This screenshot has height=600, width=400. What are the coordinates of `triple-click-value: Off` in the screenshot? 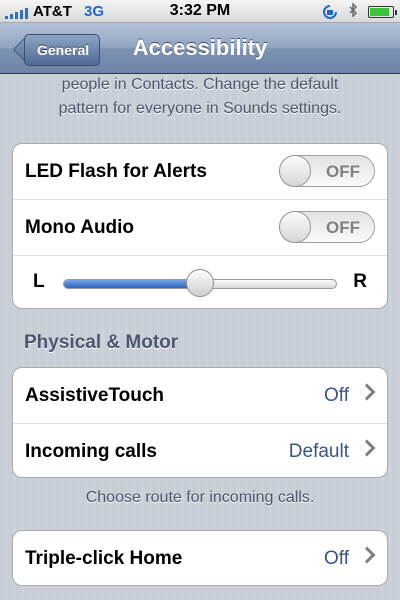 It's located at (336, 558).